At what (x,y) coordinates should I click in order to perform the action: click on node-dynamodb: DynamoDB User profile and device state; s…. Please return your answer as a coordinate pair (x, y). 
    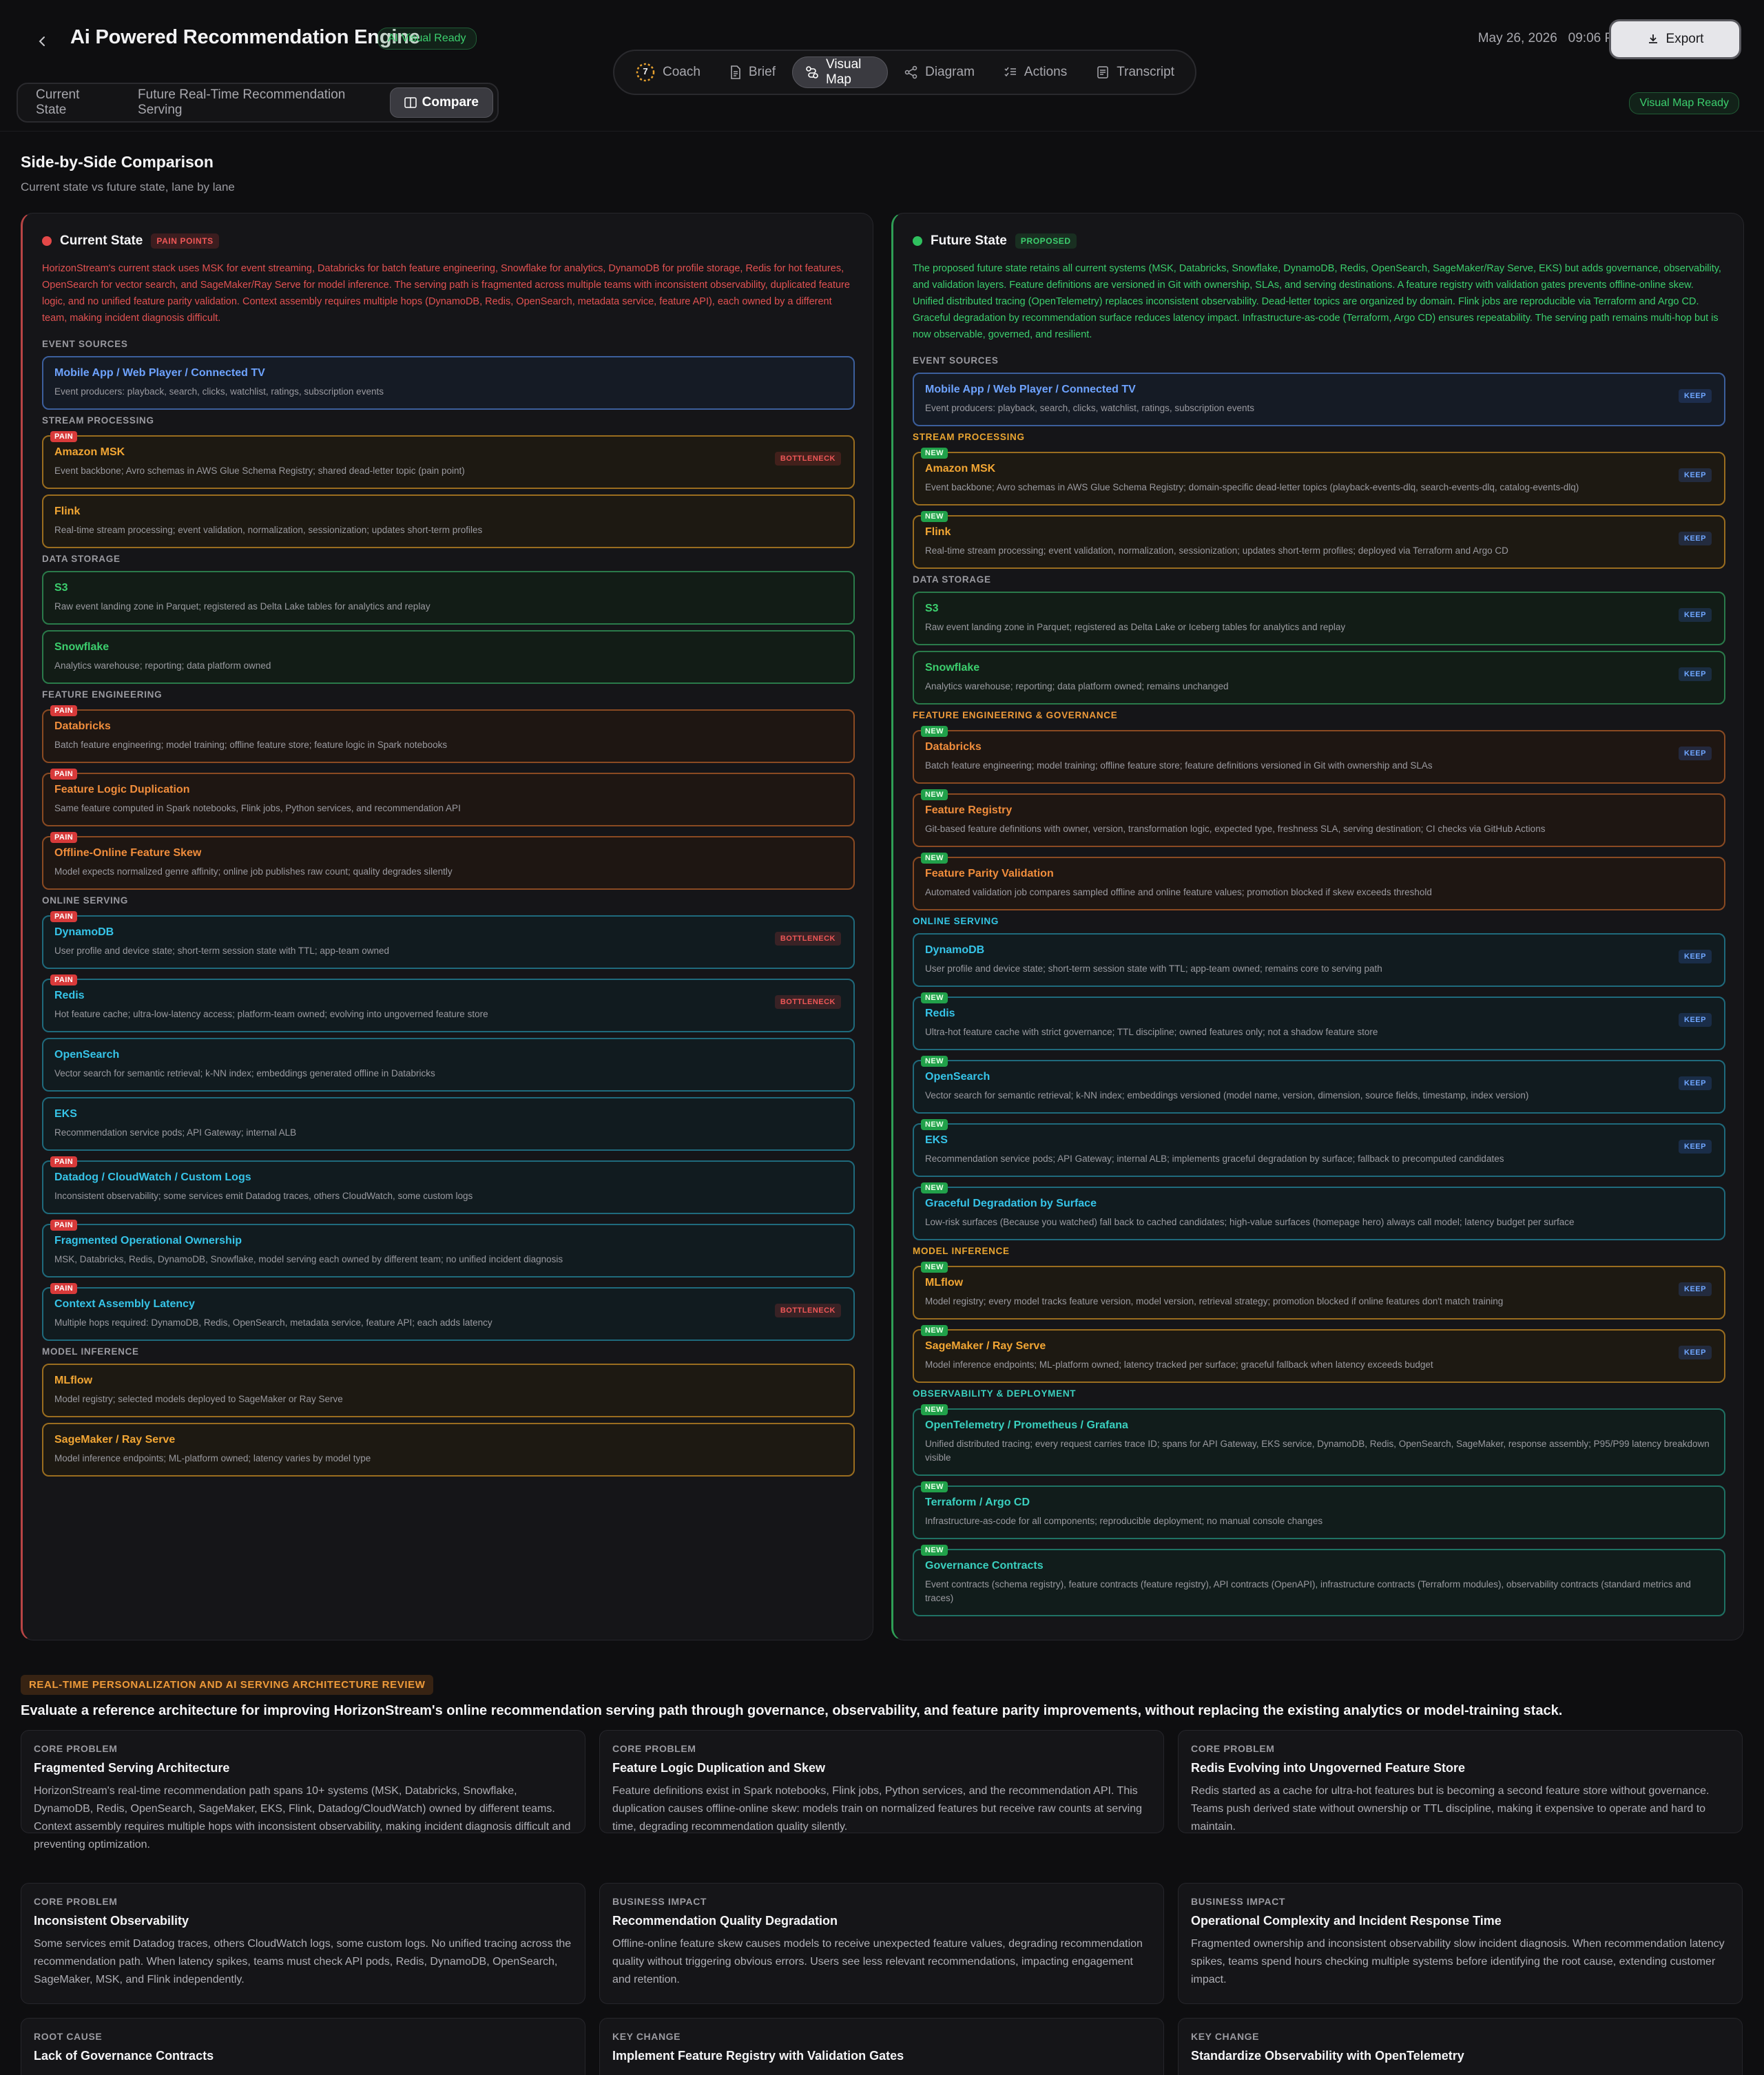
    Looking at the image, I should click on (1319, 960).